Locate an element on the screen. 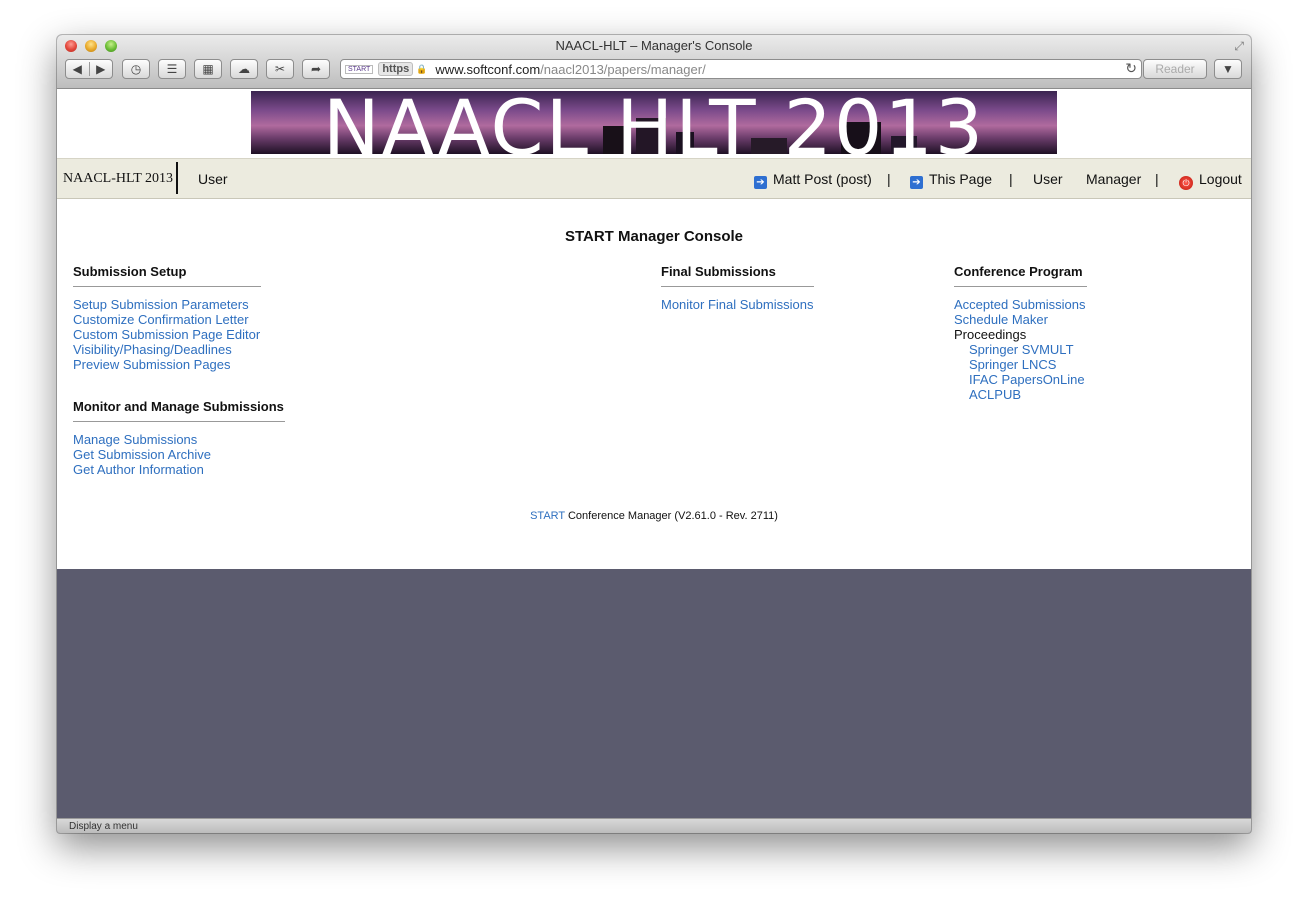  logout-link: ⏻ Logout is located at coordinates (1210, 180).